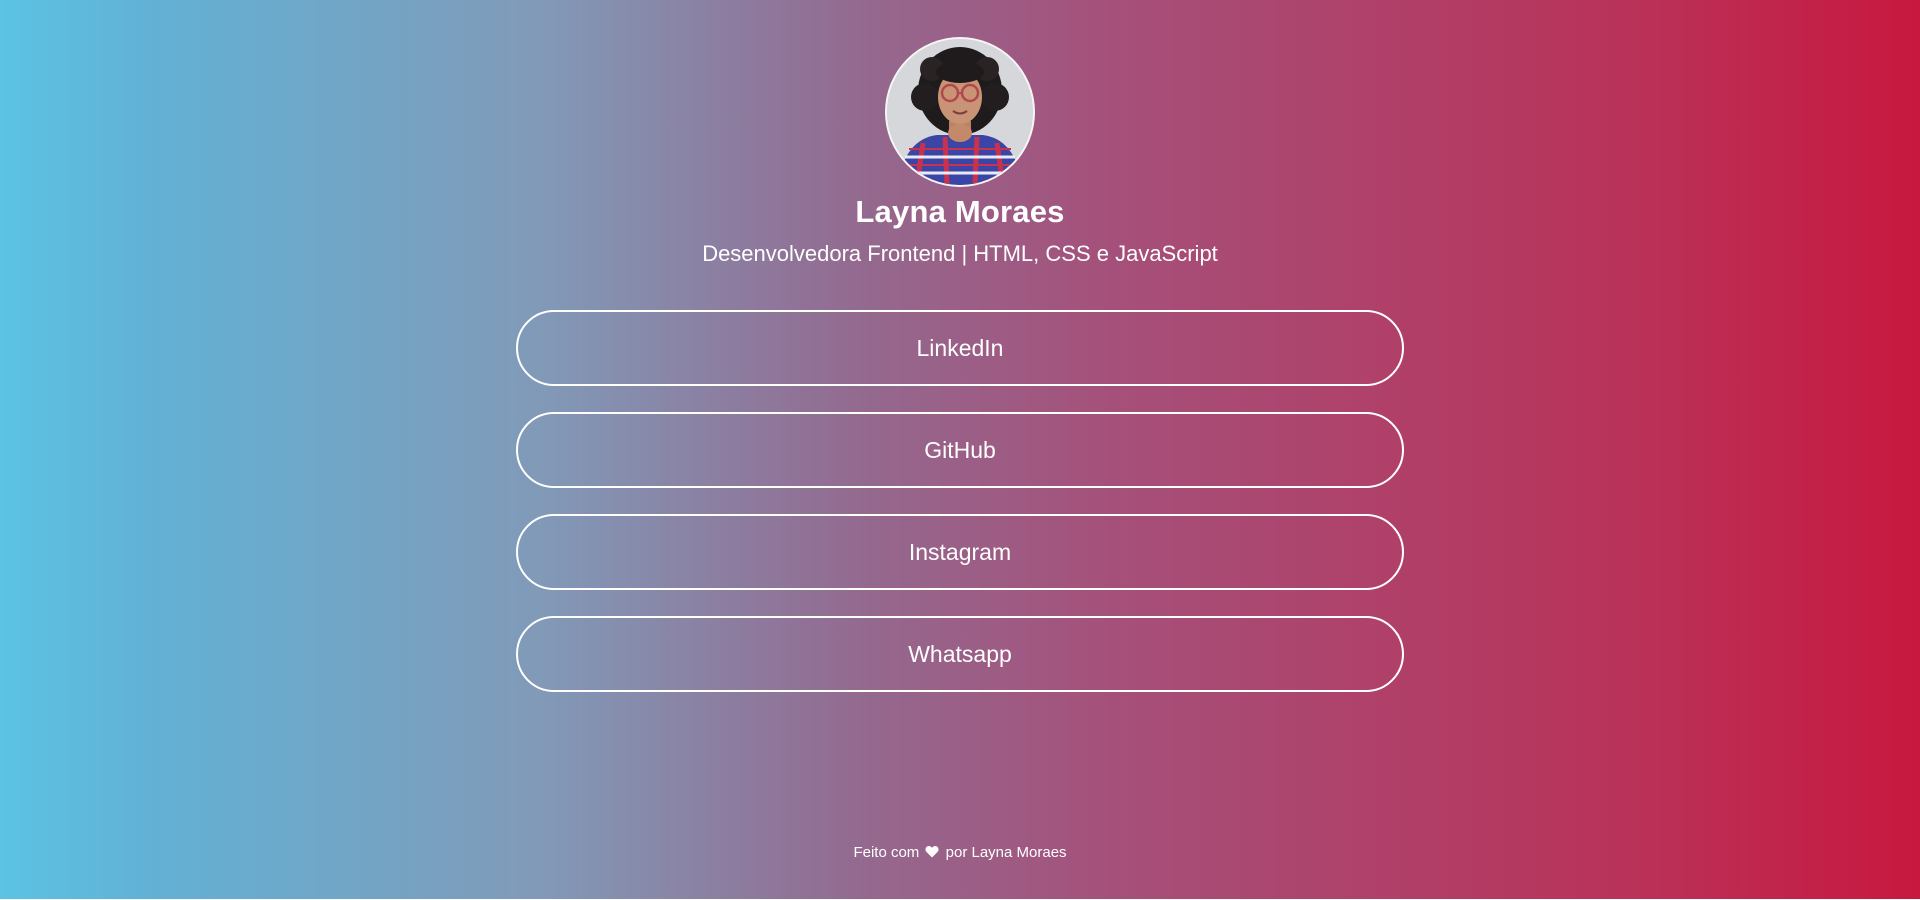 This screenshot has height=900, width=1920. I want to click on avatar, so click(960, 112).